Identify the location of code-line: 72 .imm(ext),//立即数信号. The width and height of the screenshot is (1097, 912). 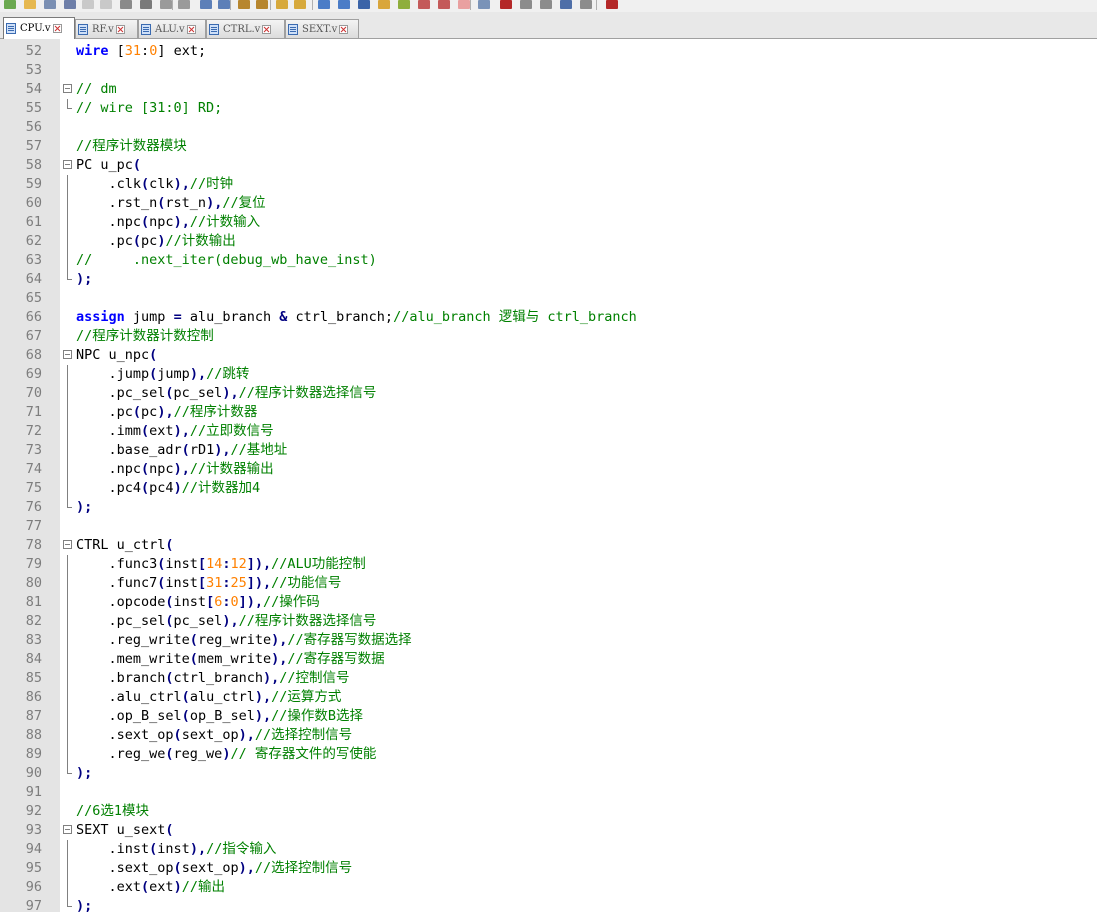
(548, 431).